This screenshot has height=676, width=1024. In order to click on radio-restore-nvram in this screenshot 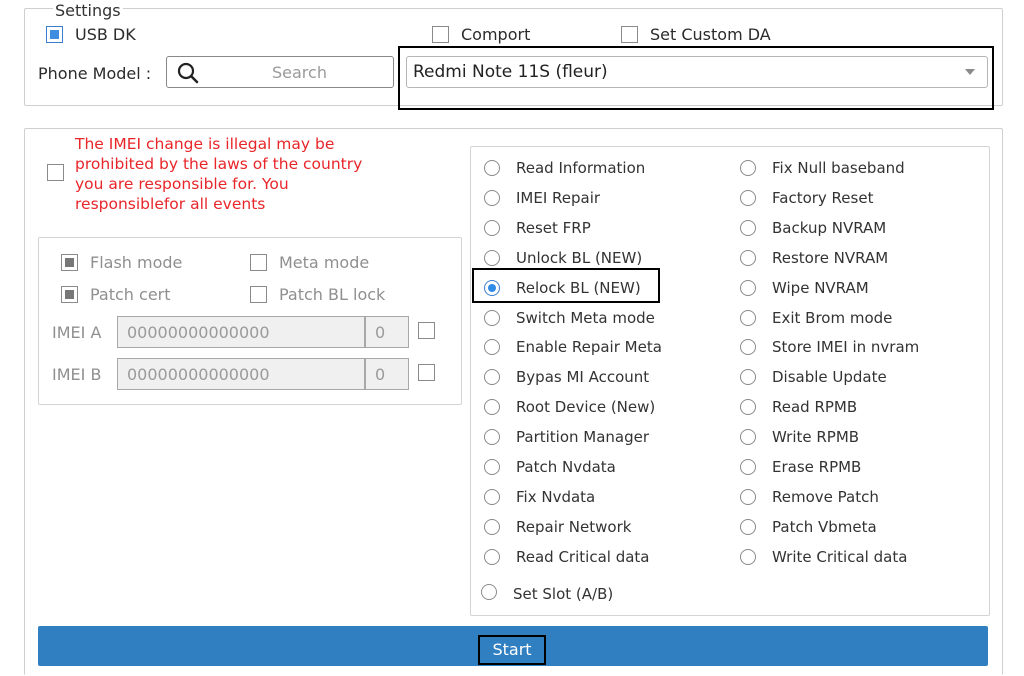, I will do `click(748, 258)`.